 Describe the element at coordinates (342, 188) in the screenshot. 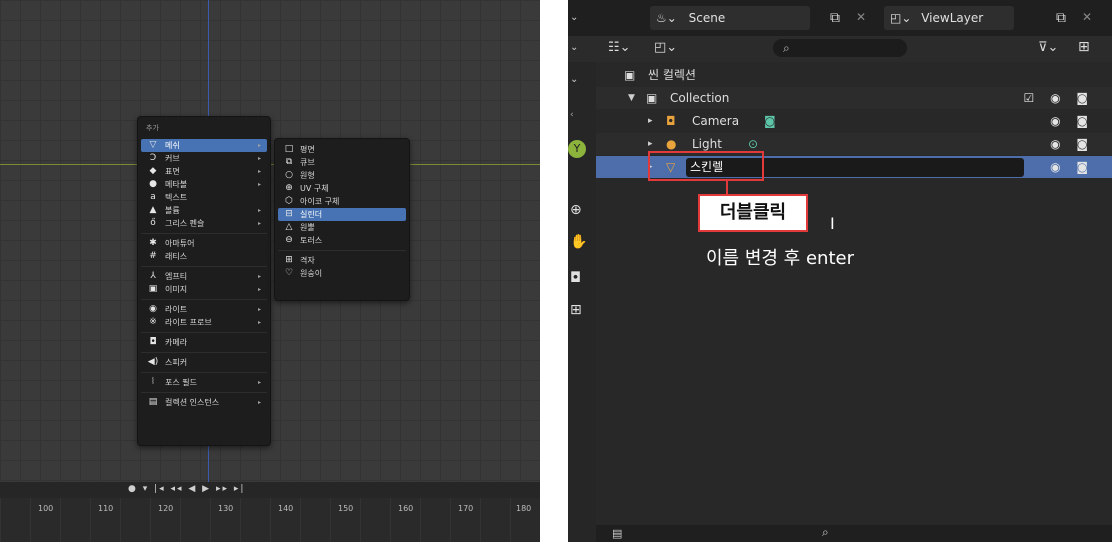

I see `submenu-item-uv-sphere: ⊕ UV 구체` at that location.